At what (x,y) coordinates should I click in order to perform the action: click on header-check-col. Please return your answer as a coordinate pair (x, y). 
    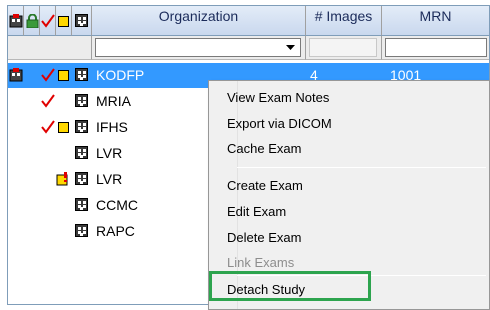
    Looking at the image, I should click on (48, 21).